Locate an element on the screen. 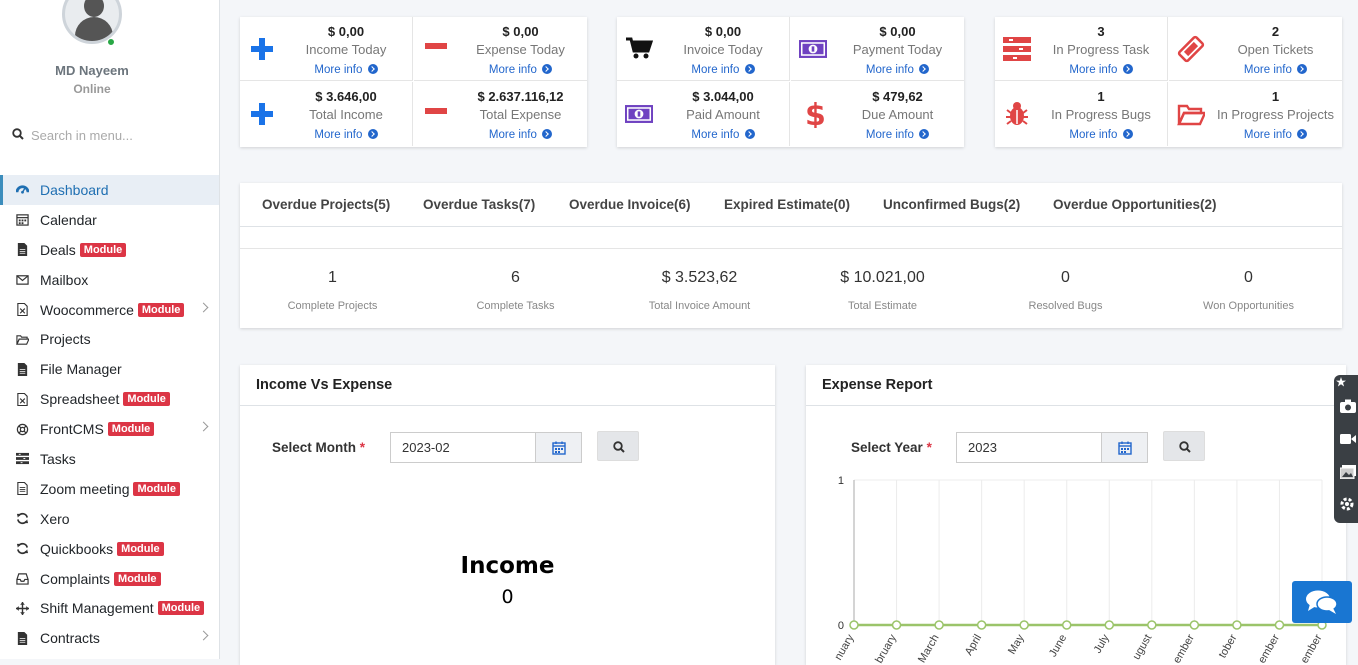 The image size is (1358, 665). y-tick-label: 1 is located at coordinates (841, 481).